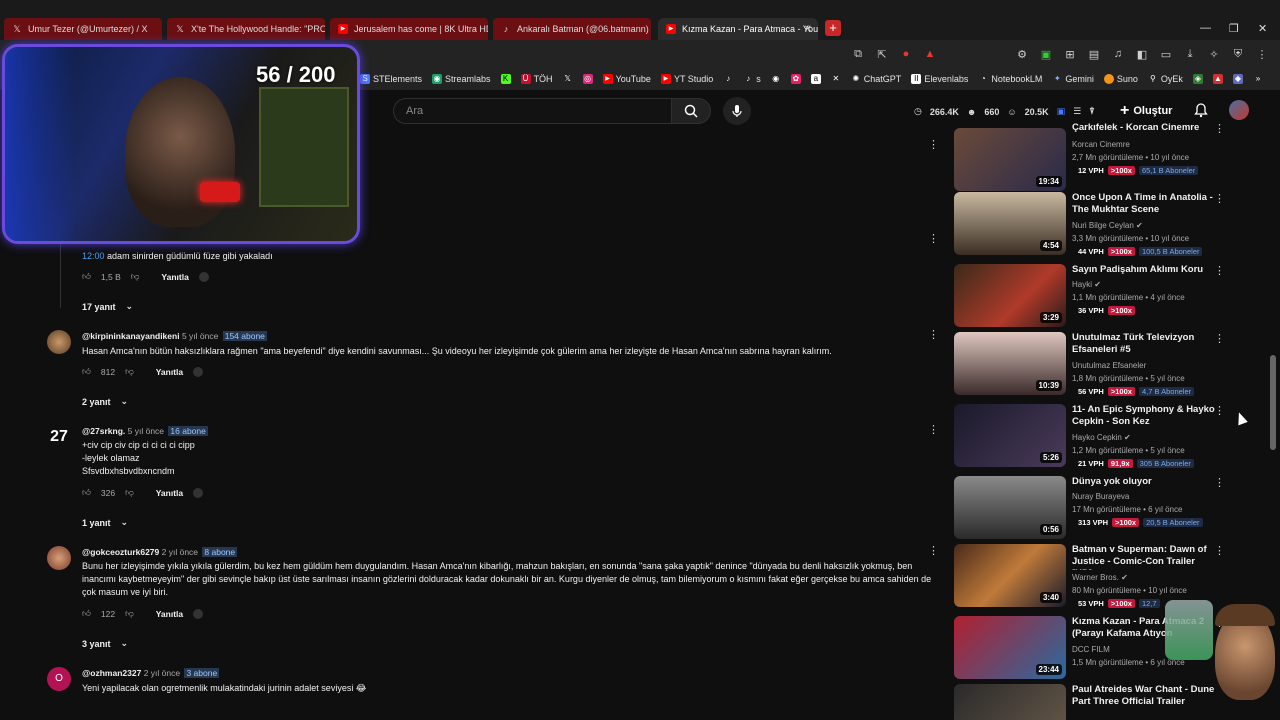 This screenshot has width=1280, height=720. I want to click on channel-name: Korcan Cinemre, so click(1101, 144).